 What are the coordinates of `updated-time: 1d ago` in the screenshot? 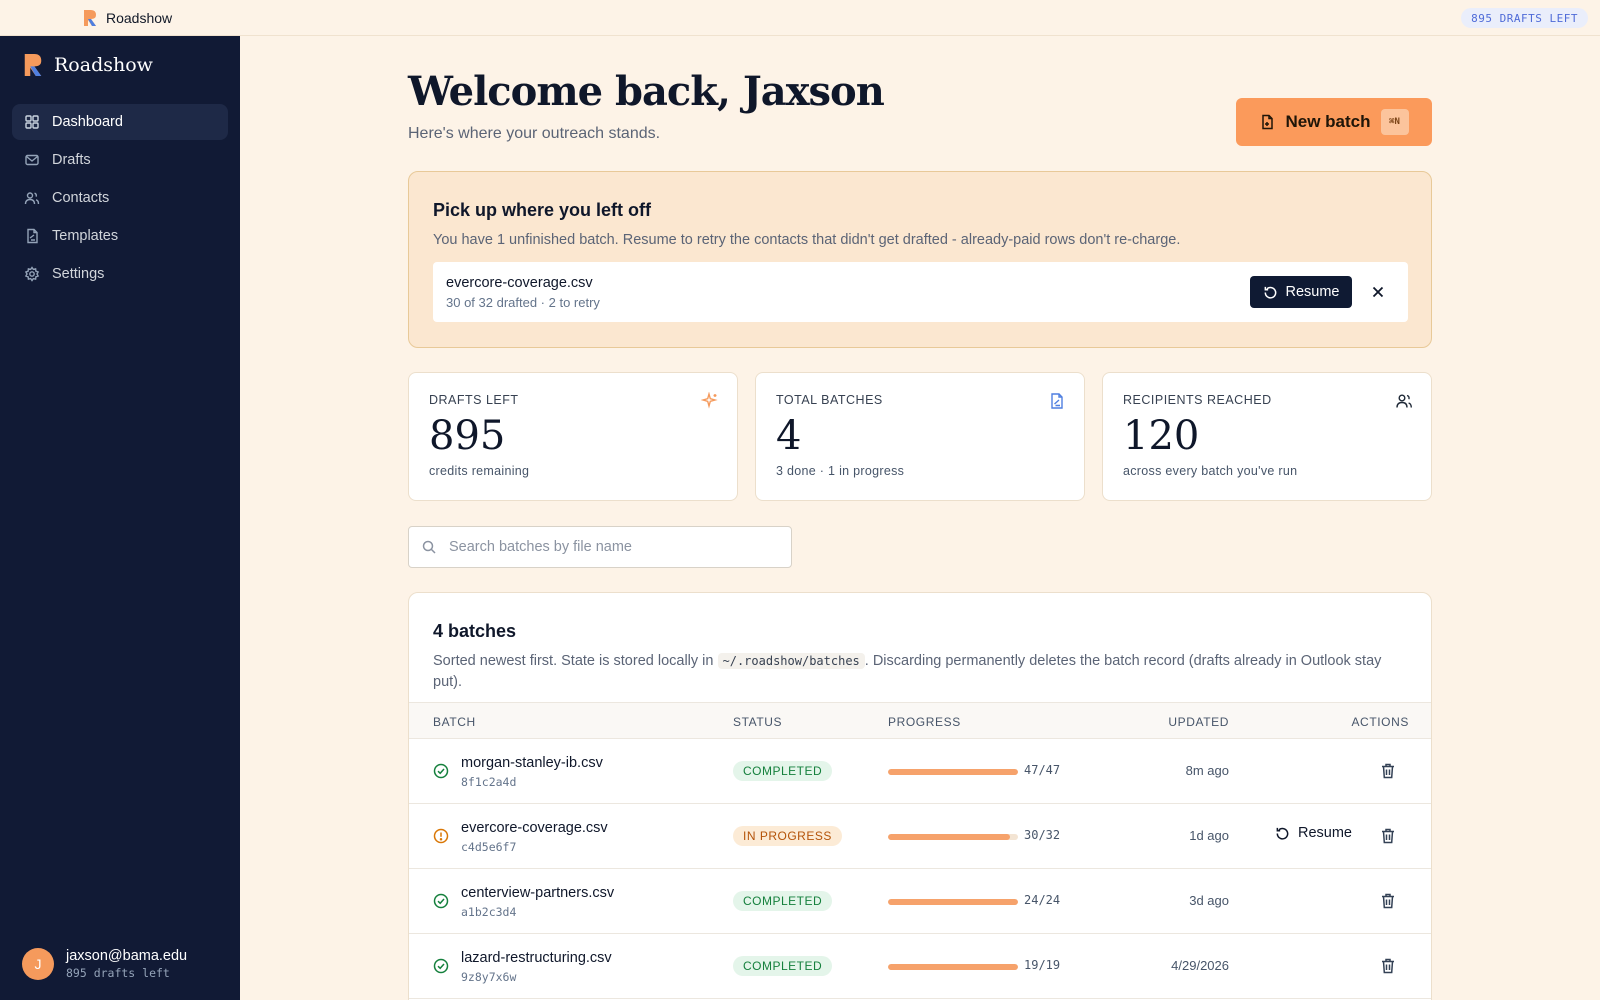 It's located at (1209, 835).